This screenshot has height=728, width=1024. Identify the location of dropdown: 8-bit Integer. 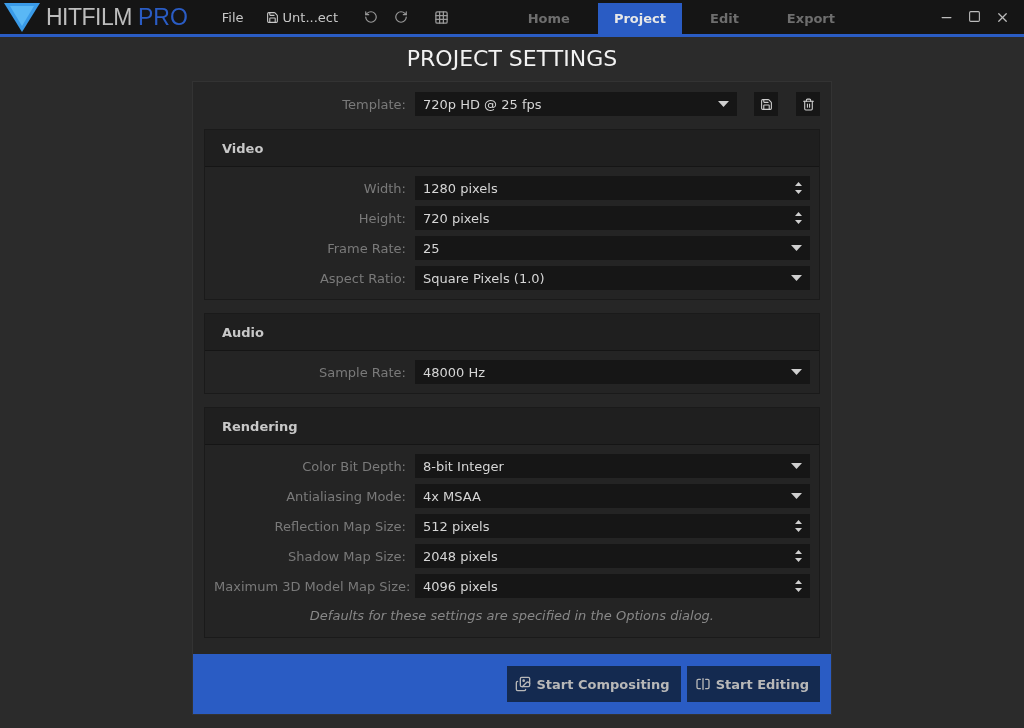
(612, 466).